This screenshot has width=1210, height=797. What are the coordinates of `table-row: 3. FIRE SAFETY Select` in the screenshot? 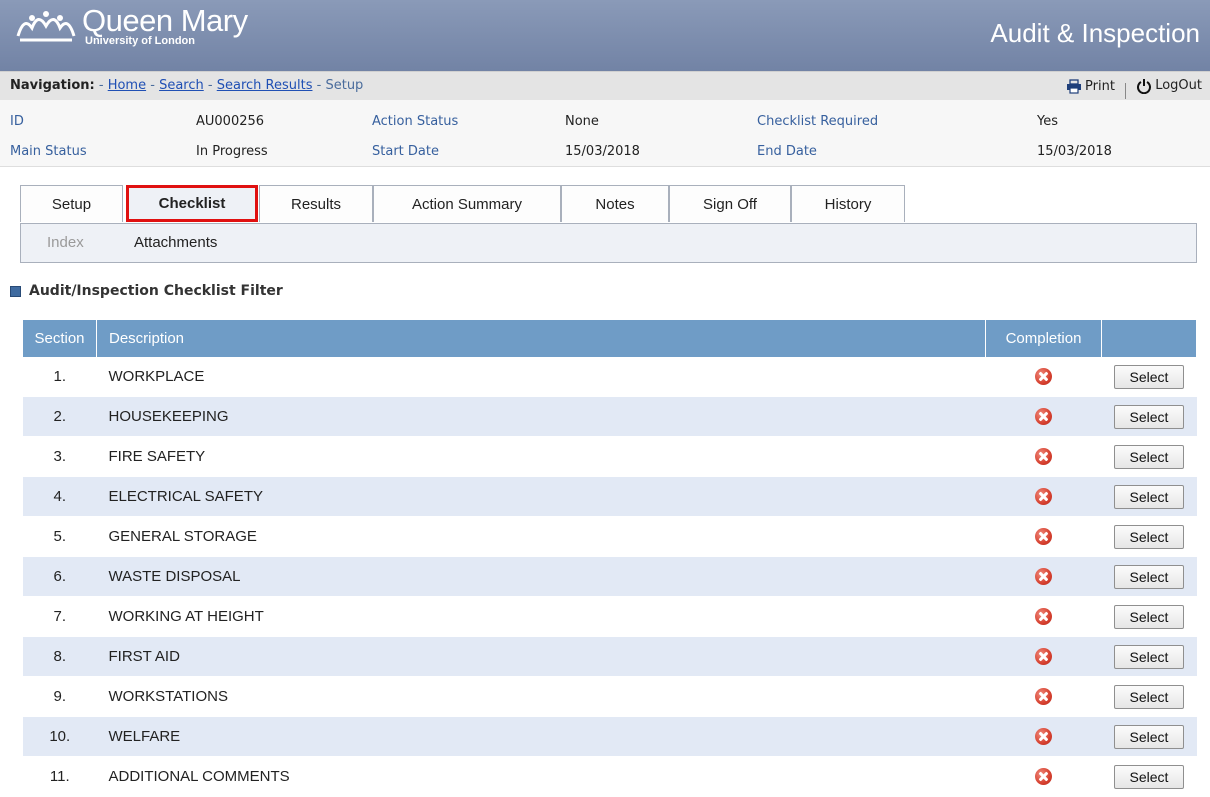 It's located at (610, 456).